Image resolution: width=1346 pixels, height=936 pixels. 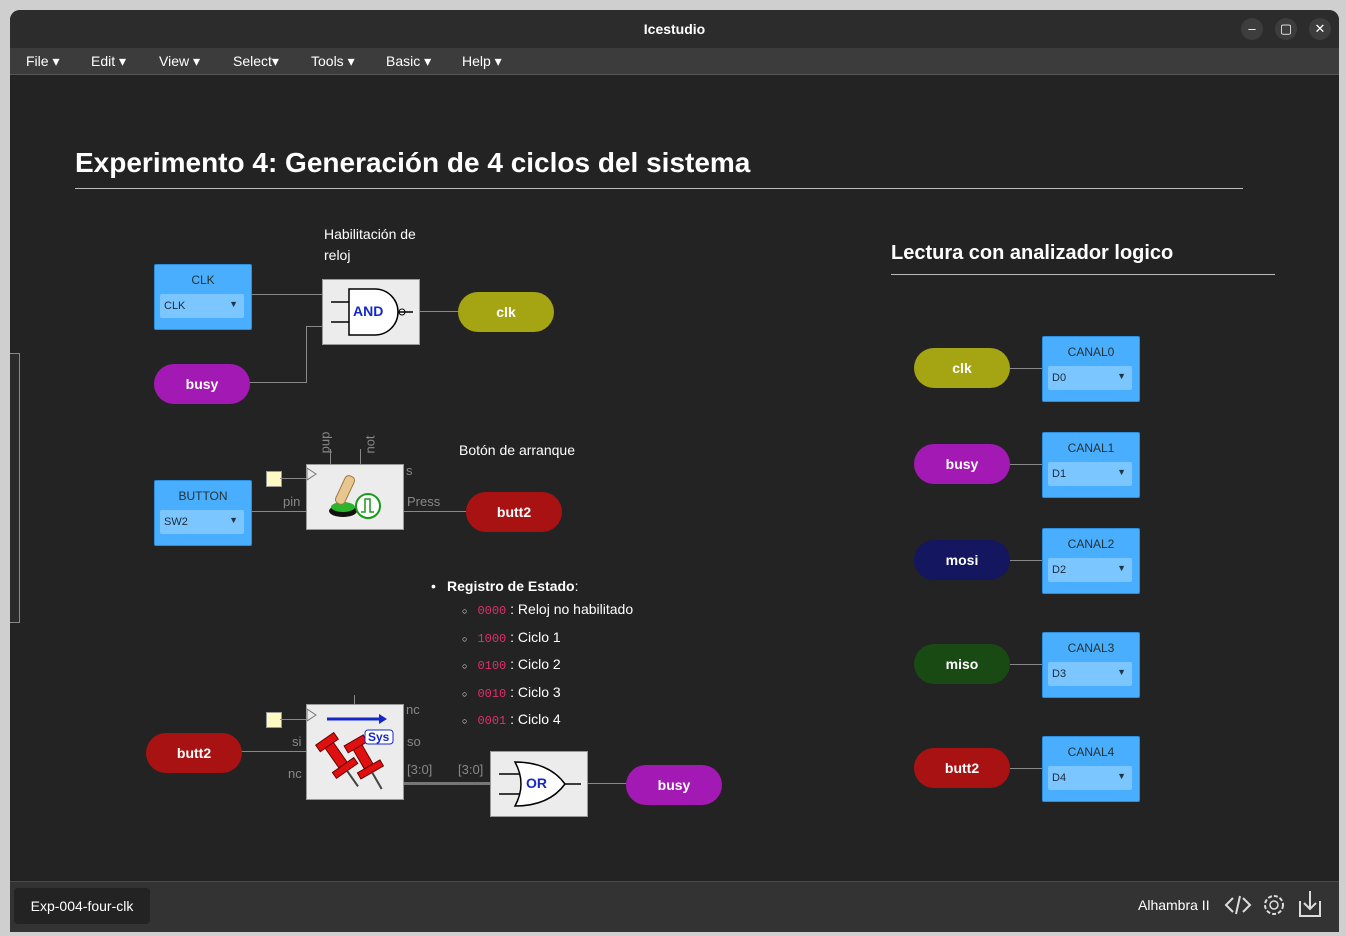 I want to click on code-icon, so click(x=1238, y=905).